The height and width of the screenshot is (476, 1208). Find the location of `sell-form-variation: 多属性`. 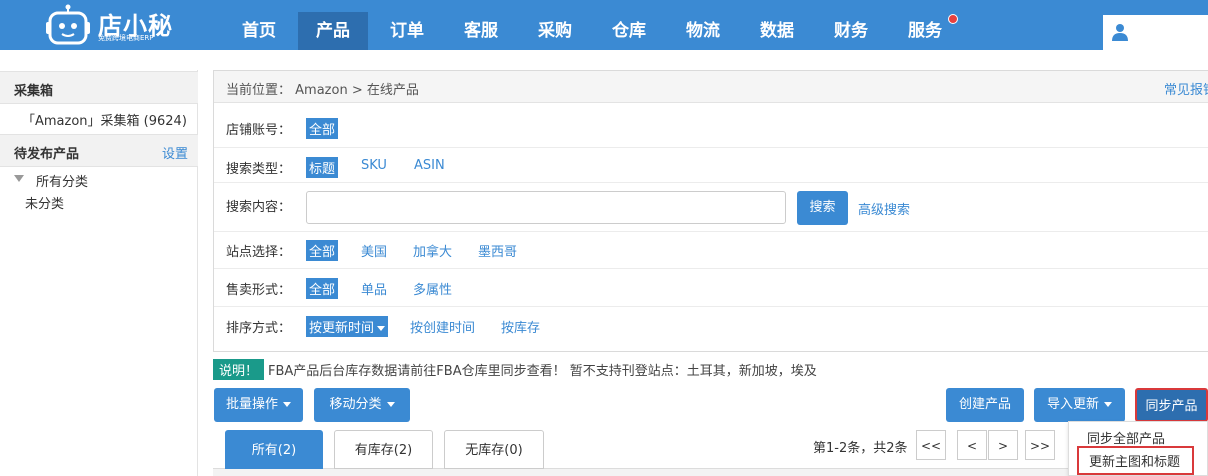

sell-form-variation: 多属性 is located at coordinates (432, 288).